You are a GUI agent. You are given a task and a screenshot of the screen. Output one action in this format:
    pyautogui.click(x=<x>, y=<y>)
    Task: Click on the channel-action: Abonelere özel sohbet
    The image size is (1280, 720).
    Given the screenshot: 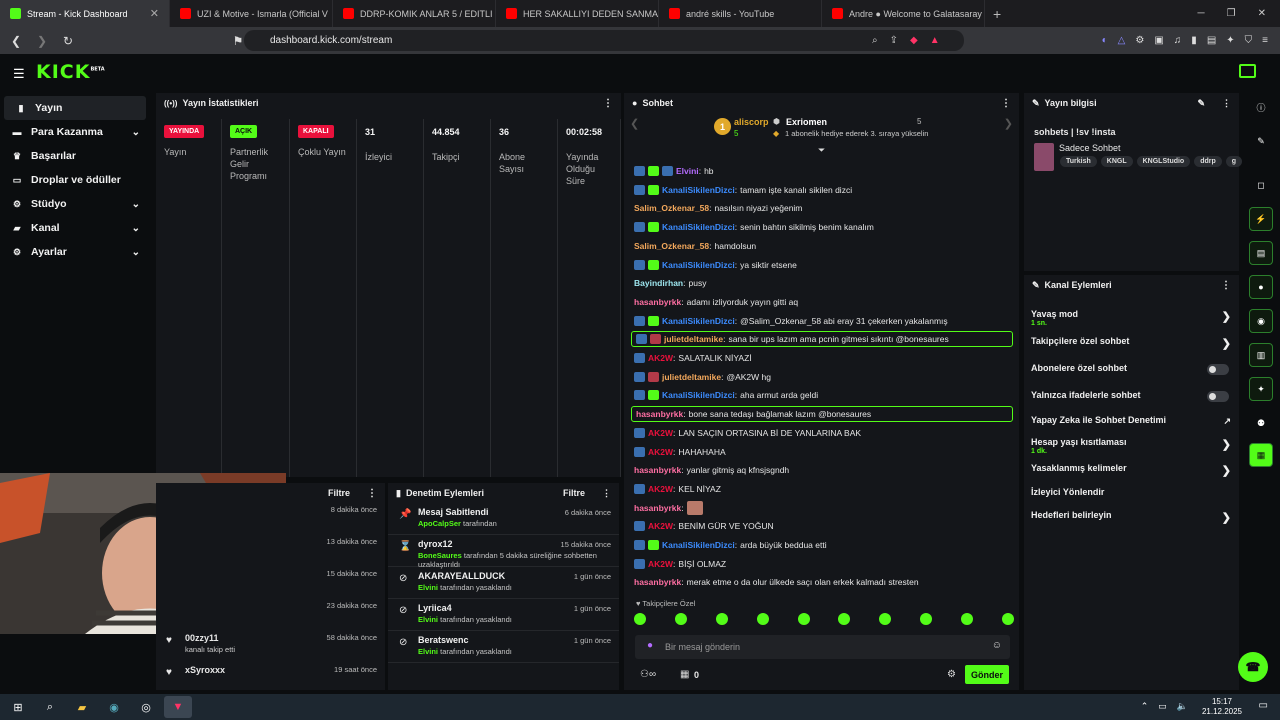 What is the action you would take?
    pyautogui.click(x=1132, y=369)
    